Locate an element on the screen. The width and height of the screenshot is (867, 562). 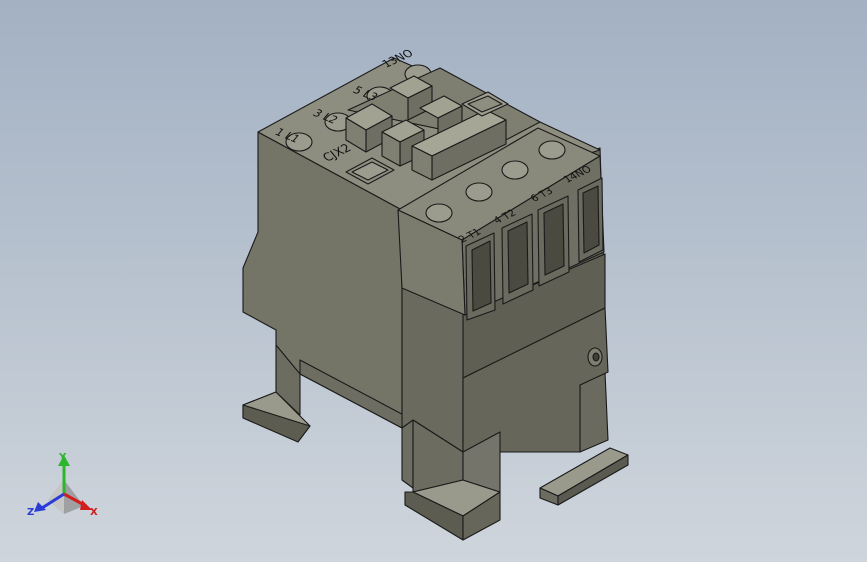
triad-label-x: X is located at coordinates (94, 512).